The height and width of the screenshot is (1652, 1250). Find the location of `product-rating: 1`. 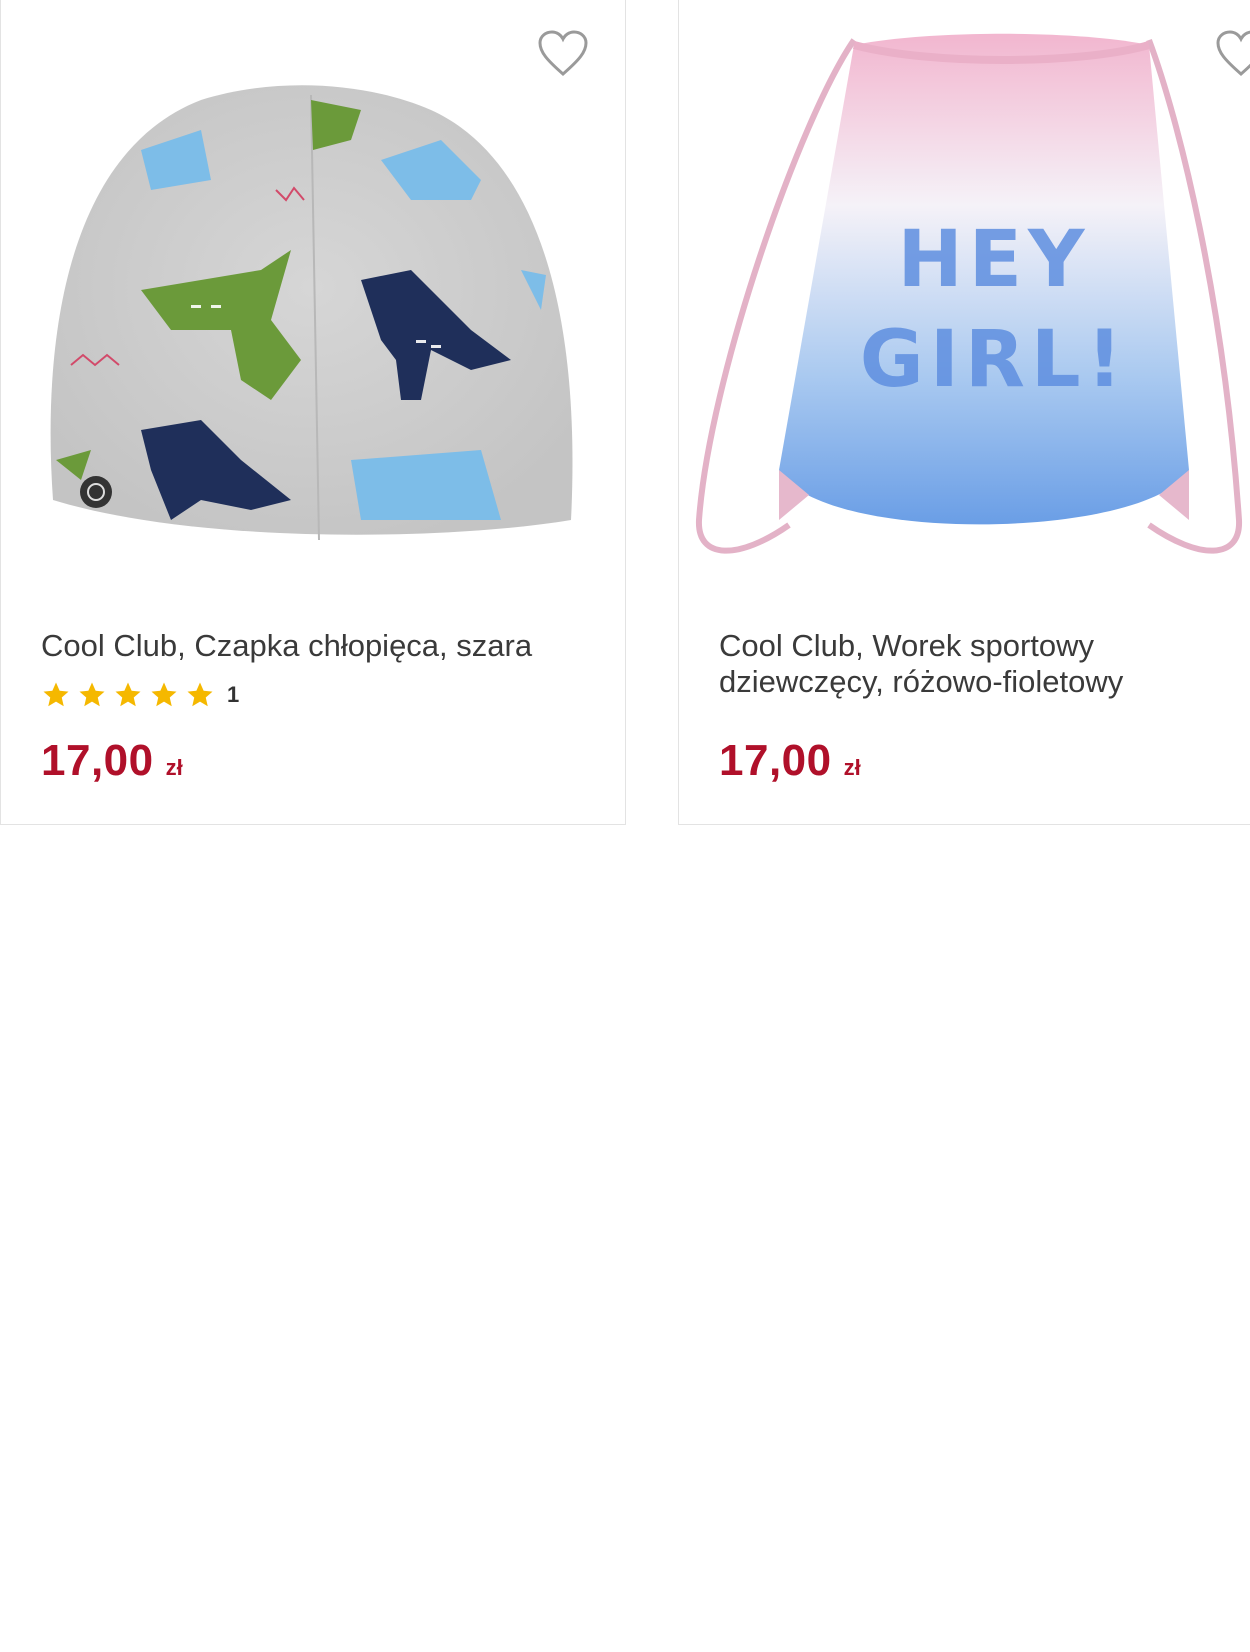

product-rating: 1 is located at coordinates (140, 695).